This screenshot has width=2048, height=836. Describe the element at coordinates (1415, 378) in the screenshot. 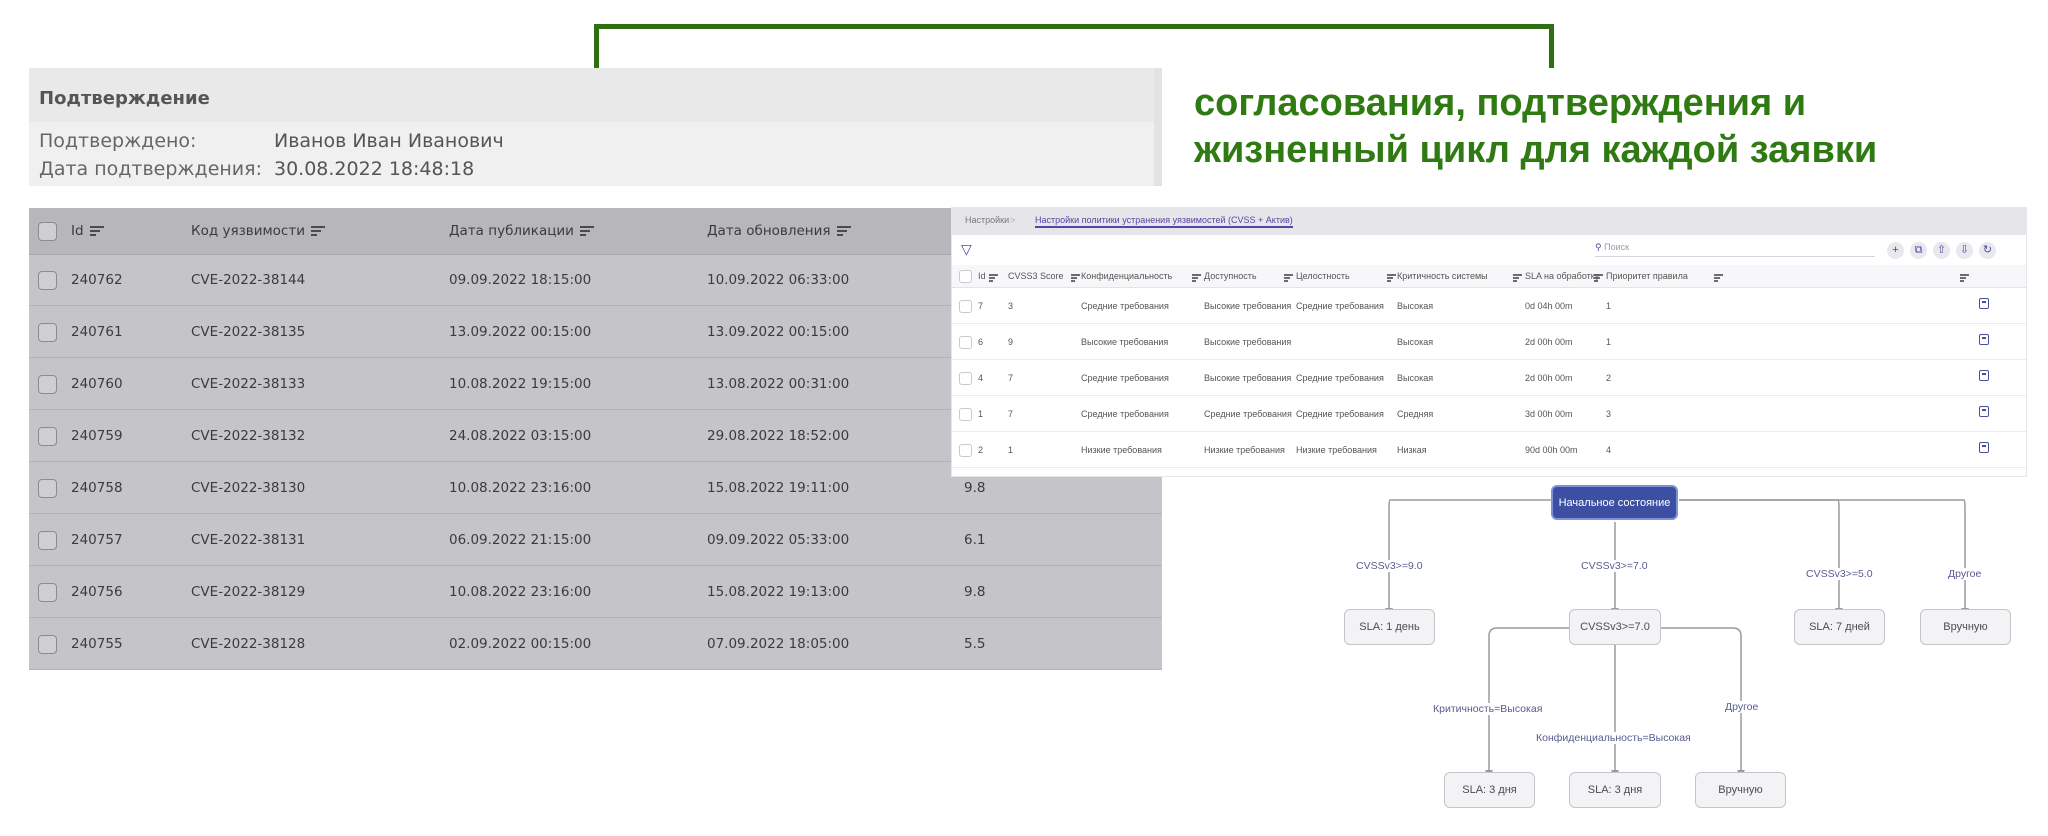

I see `policy-cell-crit: Высокая` at that location.